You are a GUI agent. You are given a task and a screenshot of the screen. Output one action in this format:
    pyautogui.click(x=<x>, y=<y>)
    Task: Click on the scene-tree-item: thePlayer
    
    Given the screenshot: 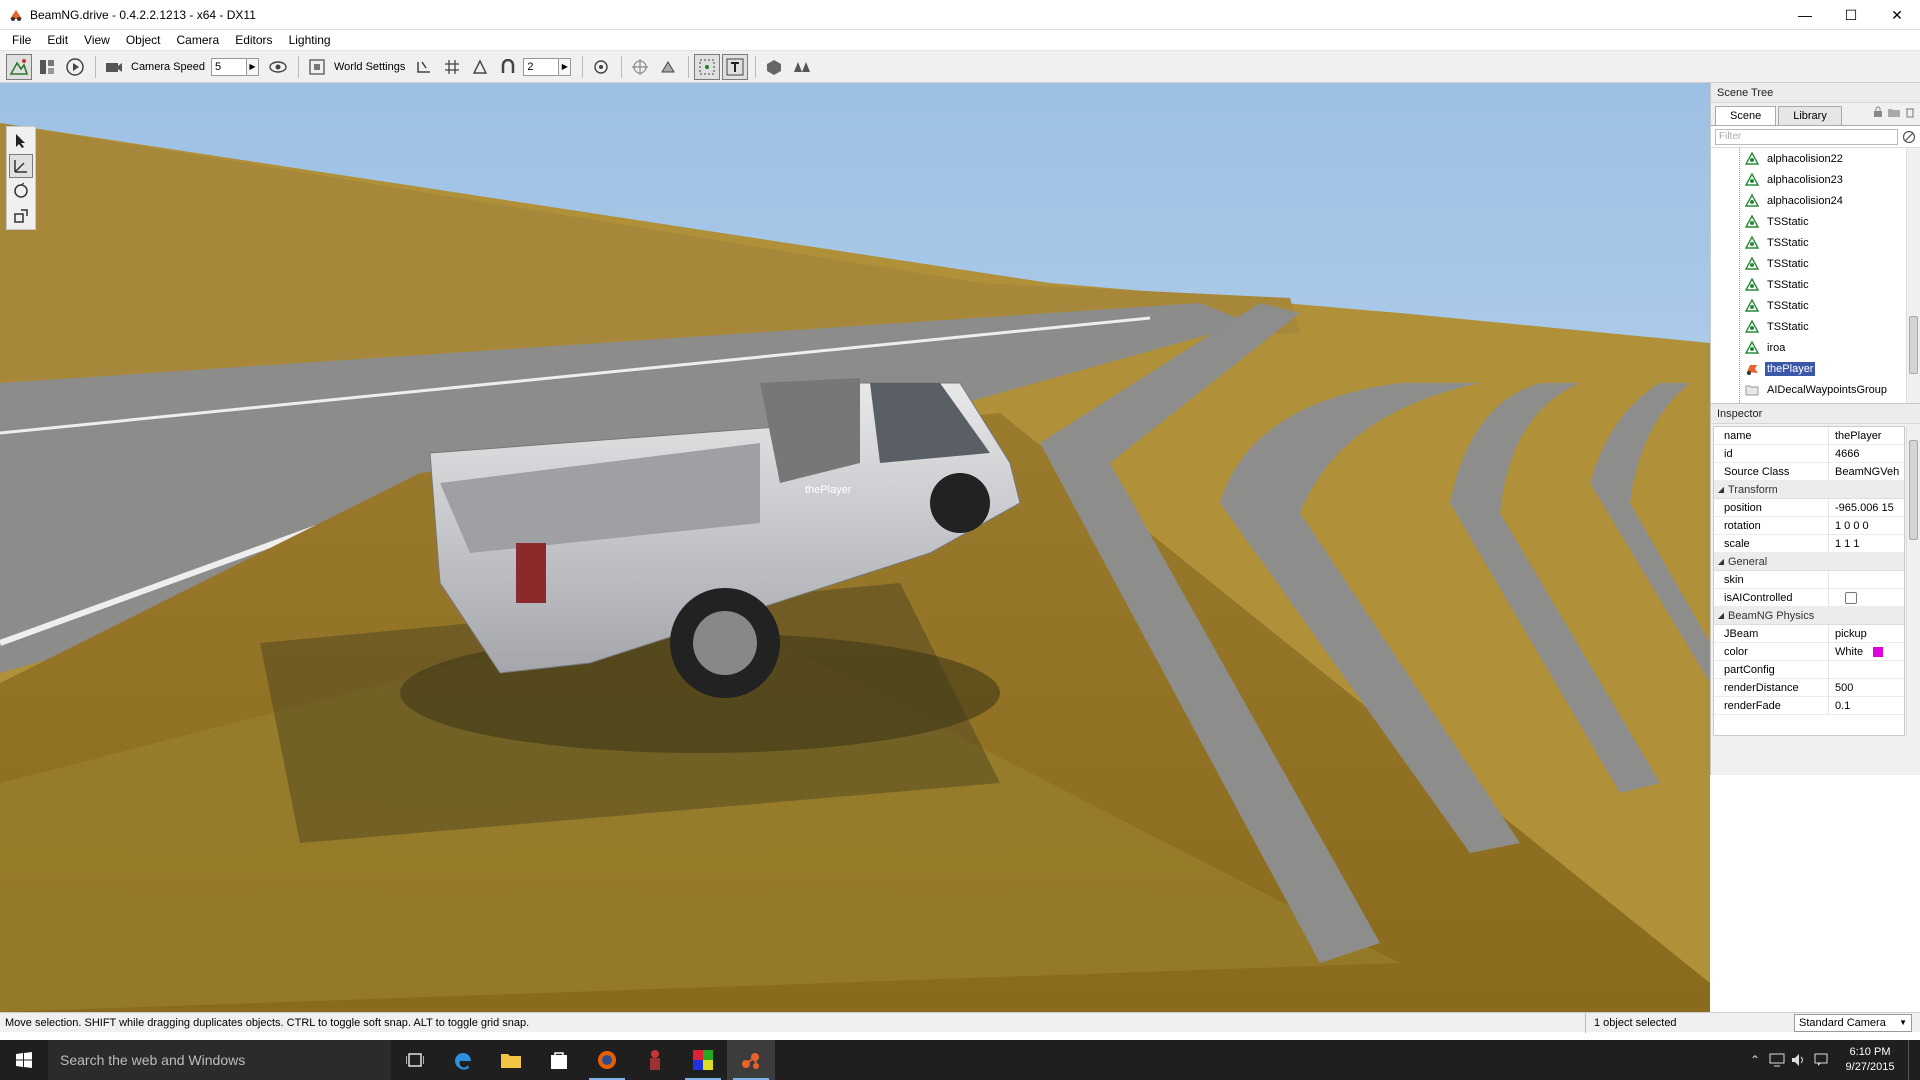 What is the action you would take?
    pyautogui.click(x=1815, y=368)
    